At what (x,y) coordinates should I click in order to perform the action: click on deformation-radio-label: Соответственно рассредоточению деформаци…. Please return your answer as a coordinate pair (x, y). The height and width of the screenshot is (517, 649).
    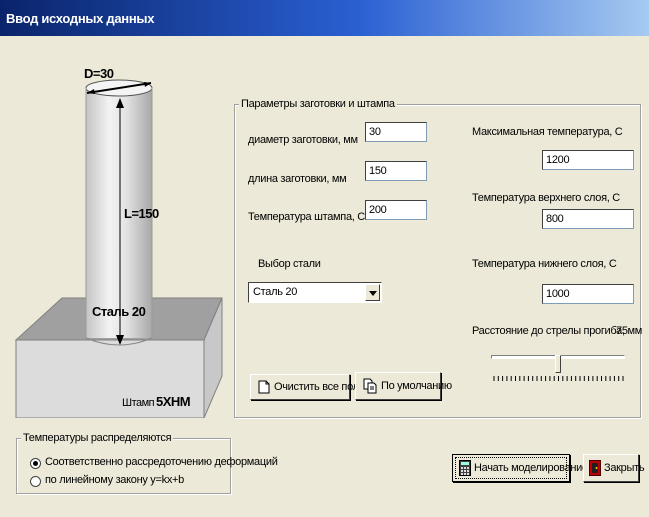
    Looking at the image, I should click on (161, 462).